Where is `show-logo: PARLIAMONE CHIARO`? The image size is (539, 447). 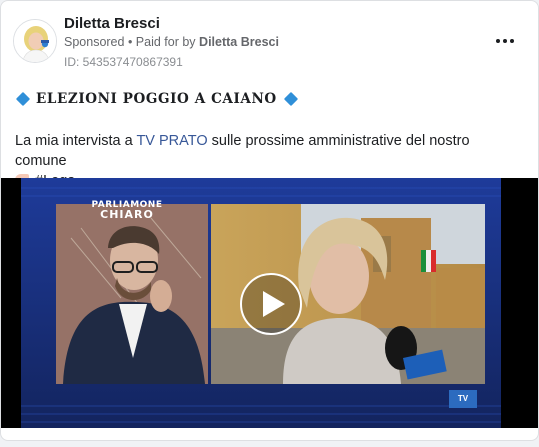
show-logo: PARLIAMONE CHIARO is located at coordinates (127, 211).